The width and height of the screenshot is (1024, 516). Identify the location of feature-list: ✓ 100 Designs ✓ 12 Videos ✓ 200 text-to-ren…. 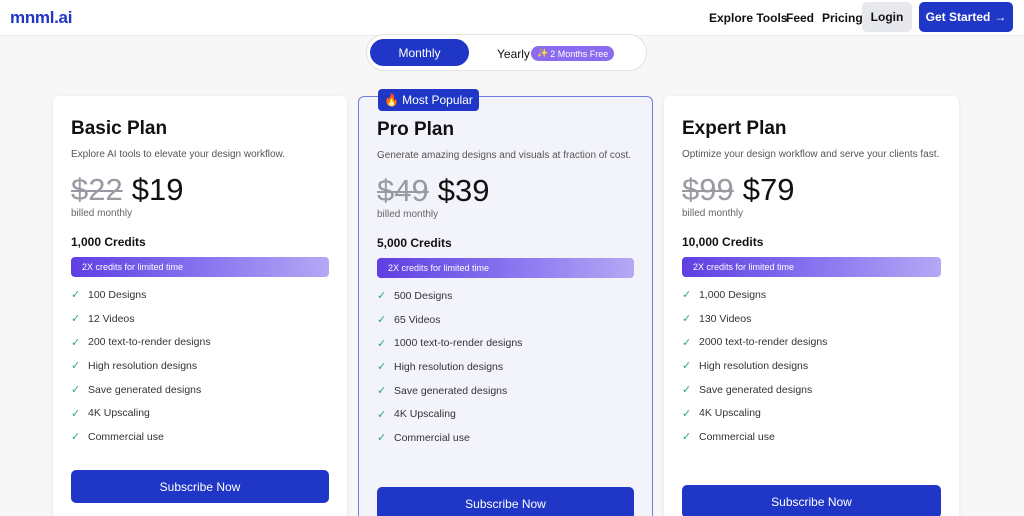
(200, 366).